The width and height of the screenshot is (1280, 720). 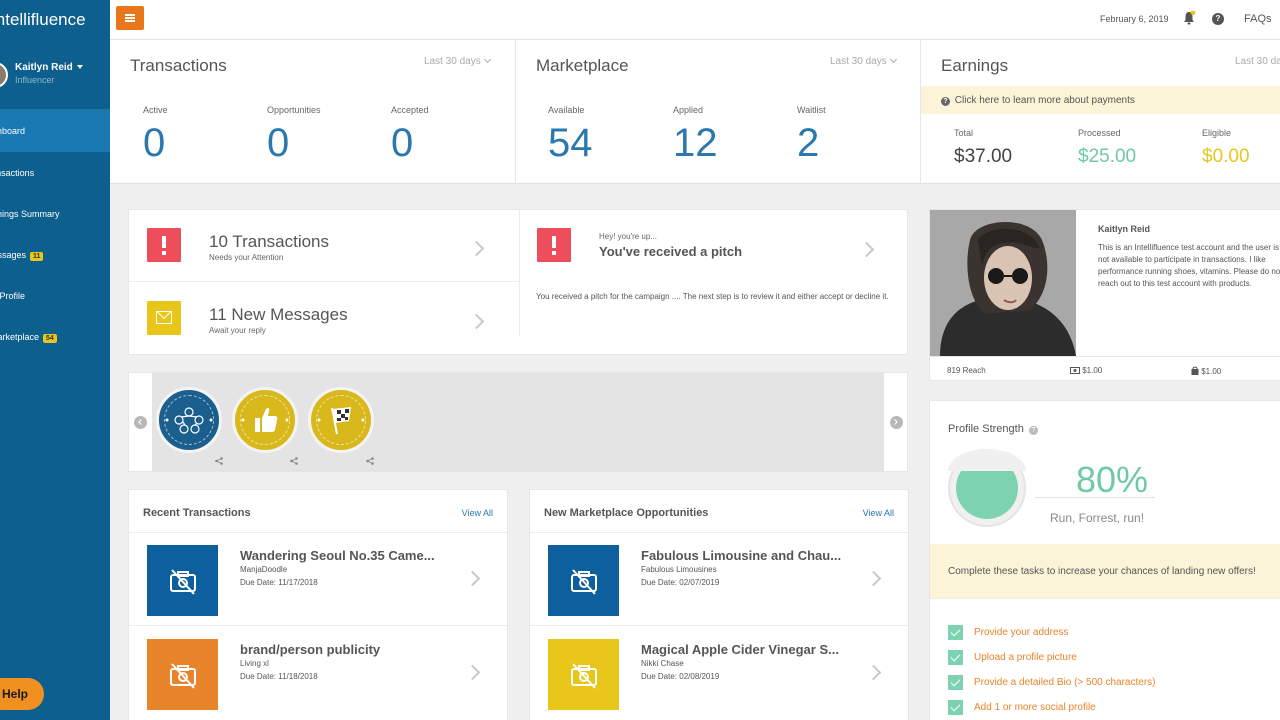 What do you see at coordinates (1086, 370) in the screenshot?
I see `price-cash: $1.00` at bounding box center [1086, 370].